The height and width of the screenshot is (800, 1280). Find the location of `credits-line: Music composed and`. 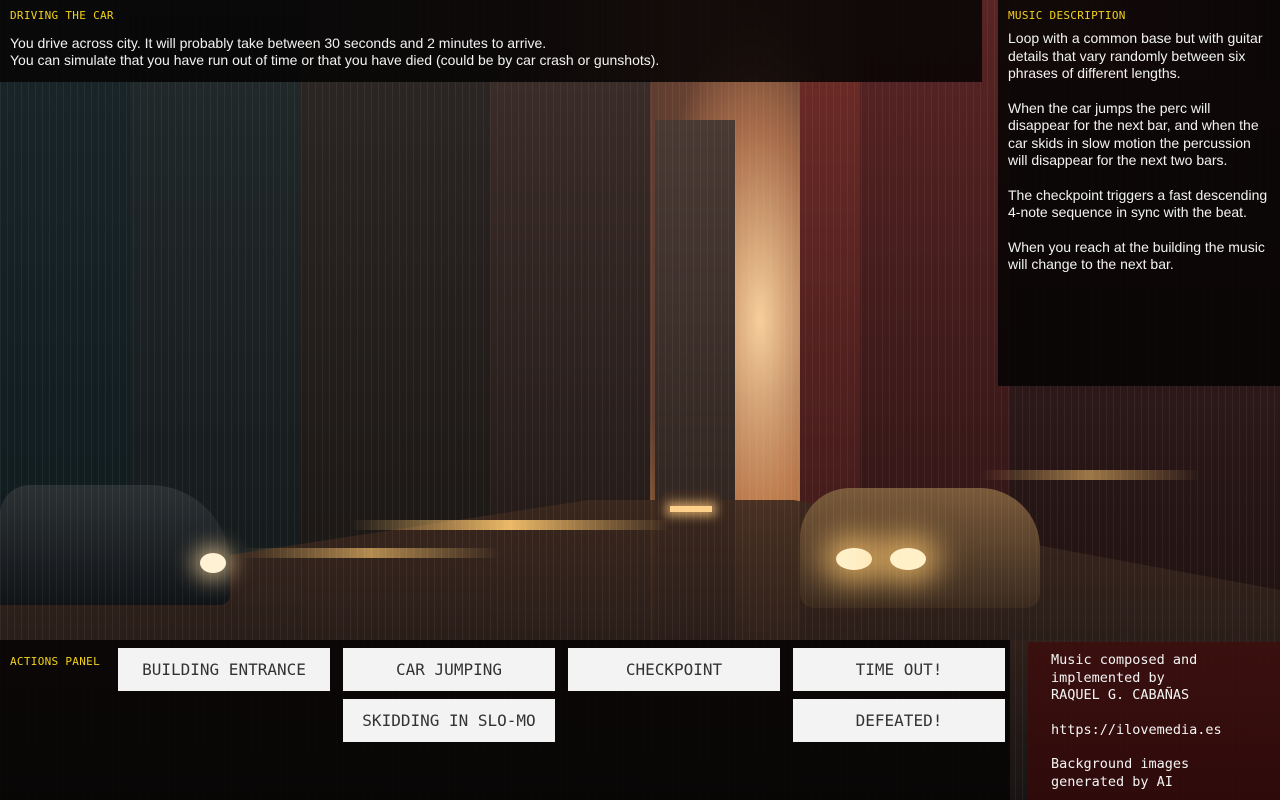

credits-line: Music composed and is located at coordinates (1124, 660).